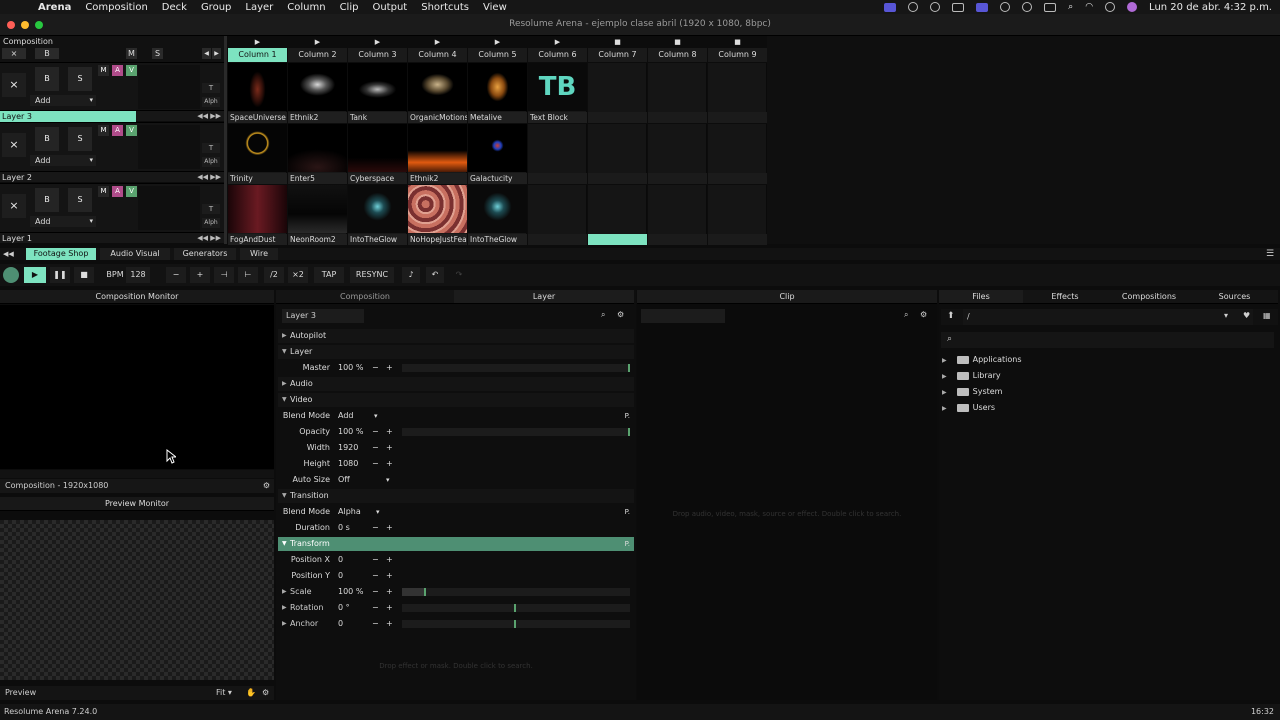  Describe the element at coordinates (435, 275) in the screenshot. I see `undo-icon: ↶` at that location.